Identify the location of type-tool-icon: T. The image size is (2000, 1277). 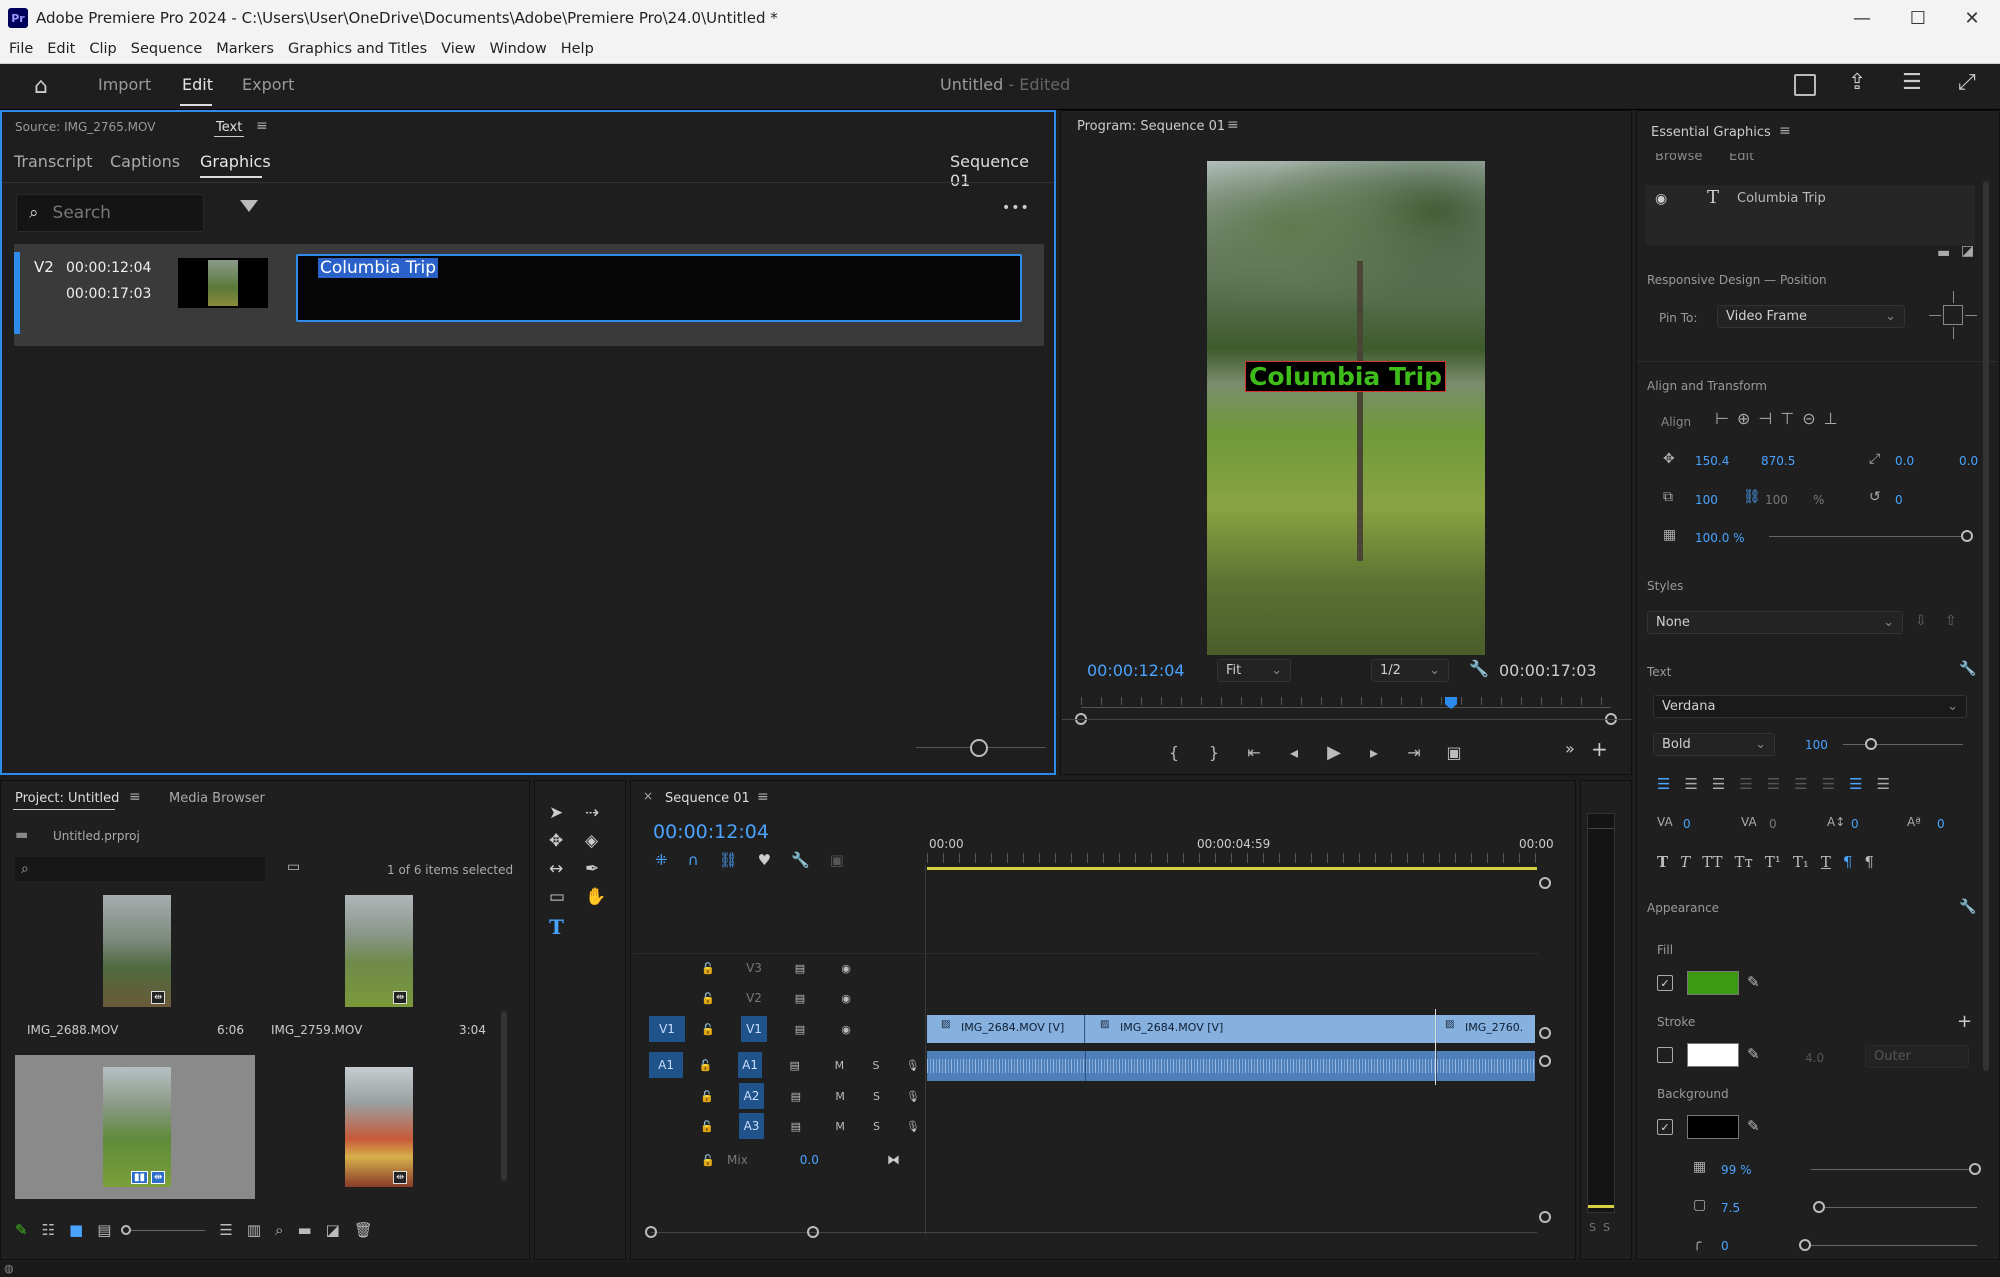
(567, 927).